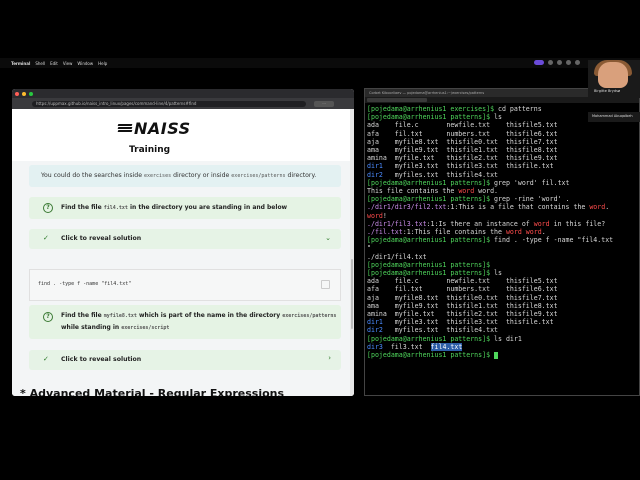 The image size is (640, 480). What do you see at coordinates (613, 75) in the screenshot?
I see `participant-face` at bounding box center [613, 75].